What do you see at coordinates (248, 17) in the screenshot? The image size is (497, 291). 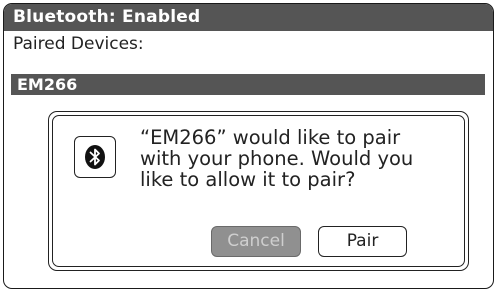 I see `screen-title: Bluetooth: Enabled` at bounding box center [248, 17].